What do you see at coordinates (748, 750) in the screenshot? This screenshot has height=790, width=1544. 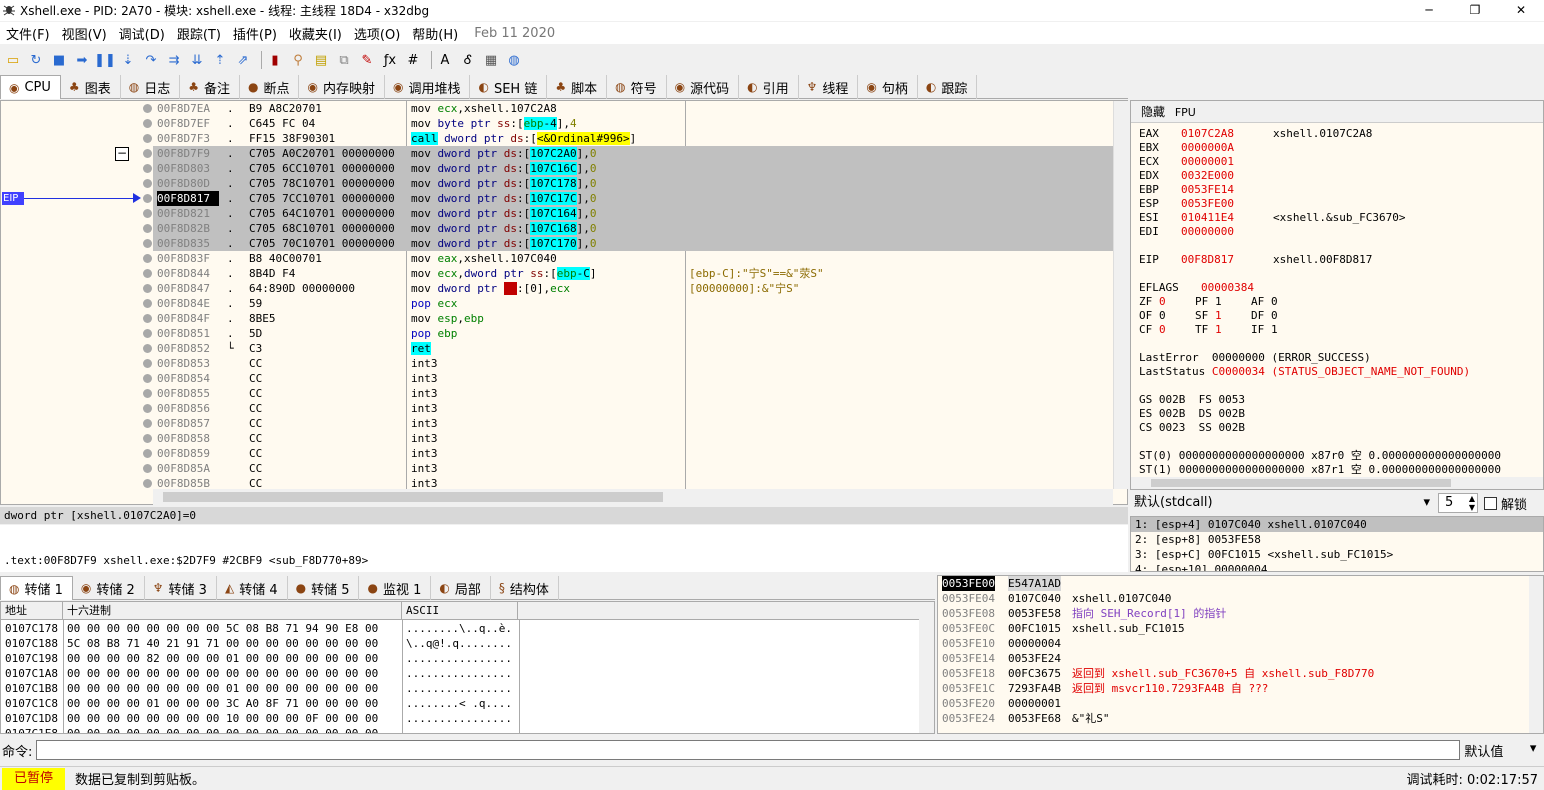 I see `command-input` at bounding box center [748, 750].